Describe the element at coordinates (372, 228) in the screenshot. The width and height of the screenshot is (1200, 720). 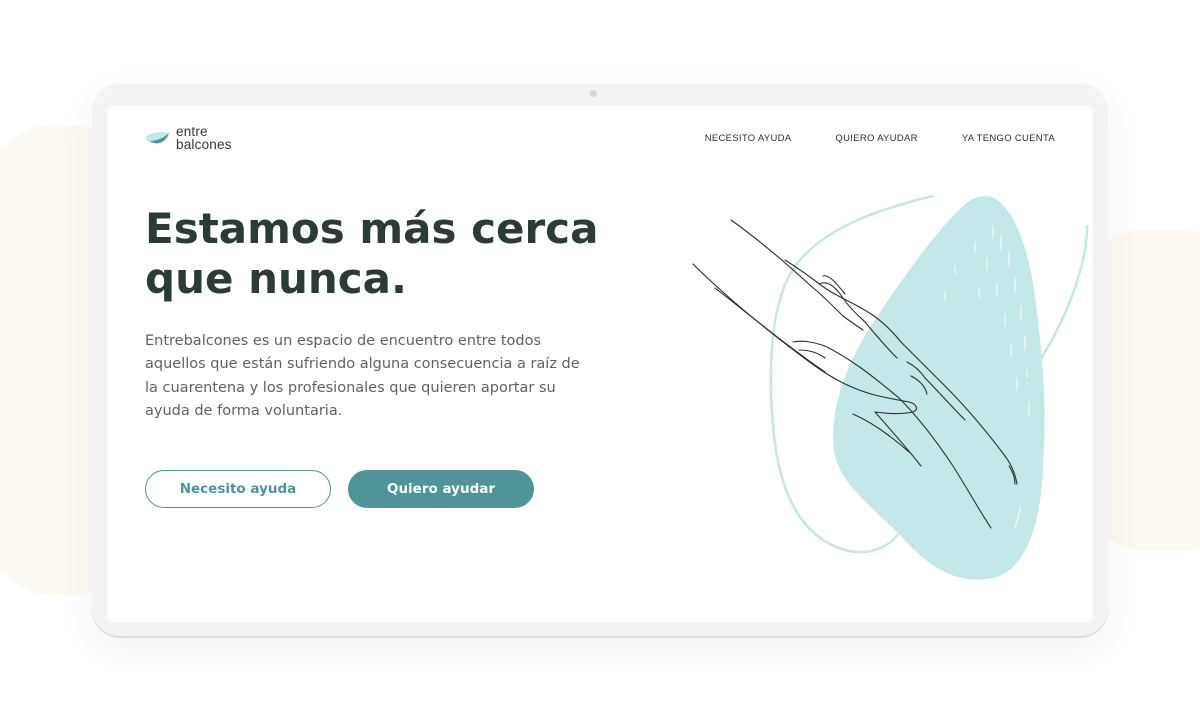
I see `hero-title-line-1: Estamos más cerca` at that location.